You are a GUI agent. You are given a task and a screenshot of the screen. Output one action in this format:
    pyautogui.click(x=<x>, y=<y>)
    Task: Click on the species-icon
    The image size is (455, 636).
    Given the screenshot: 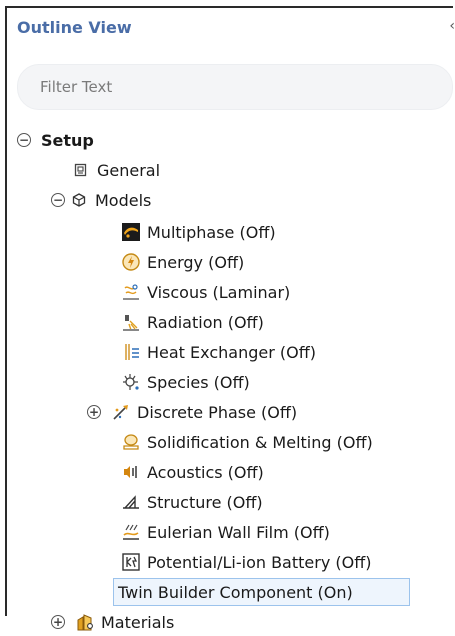 What is the action you would take?
    pyautogui.click(x=131, y=382)
    